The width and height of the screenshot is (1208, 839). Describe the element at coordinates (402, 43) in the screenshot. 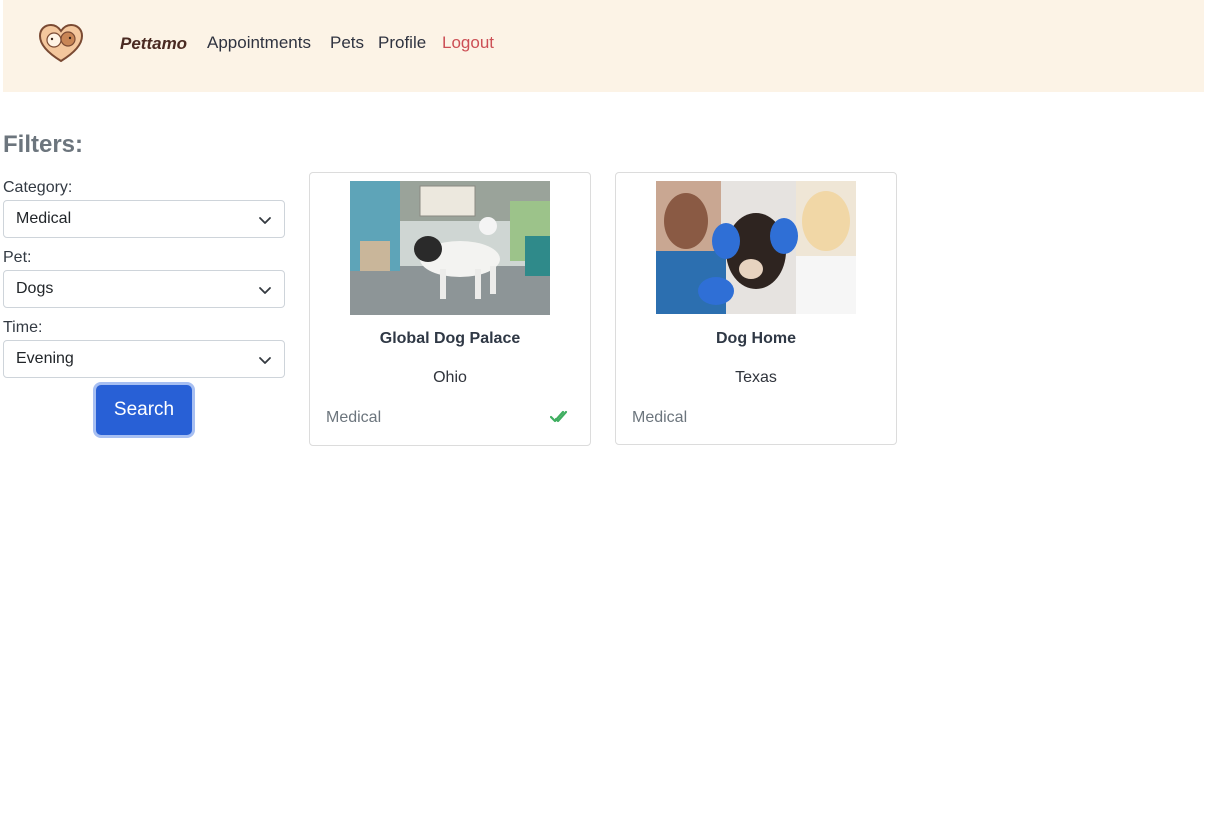

I see `nav-profile: Profile` at that location.